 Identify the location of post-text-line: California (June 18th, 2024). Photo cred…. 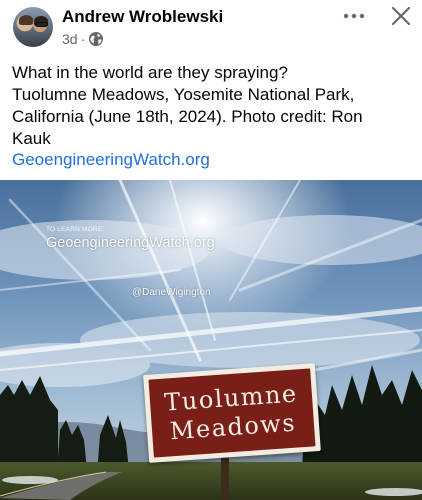
(187, 116).